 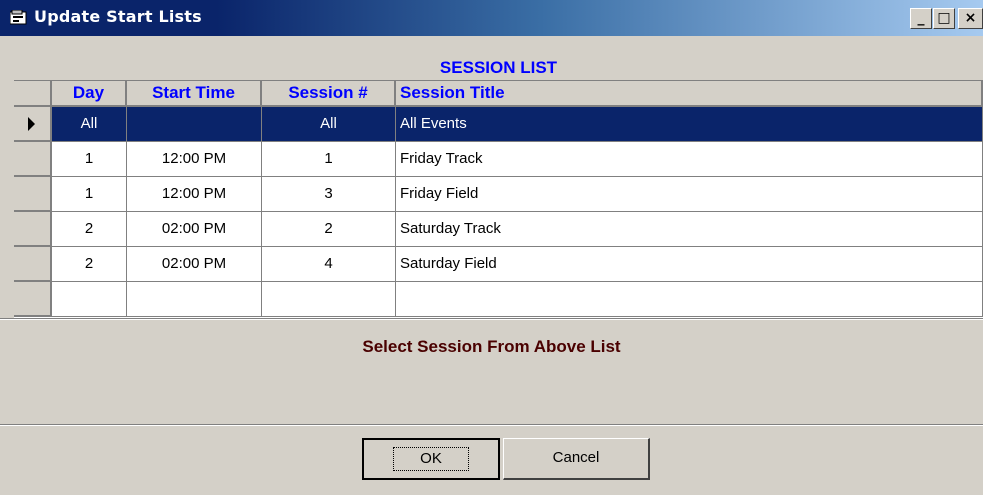 I want to click on ok-button: OK, so click(x=431, y=459).